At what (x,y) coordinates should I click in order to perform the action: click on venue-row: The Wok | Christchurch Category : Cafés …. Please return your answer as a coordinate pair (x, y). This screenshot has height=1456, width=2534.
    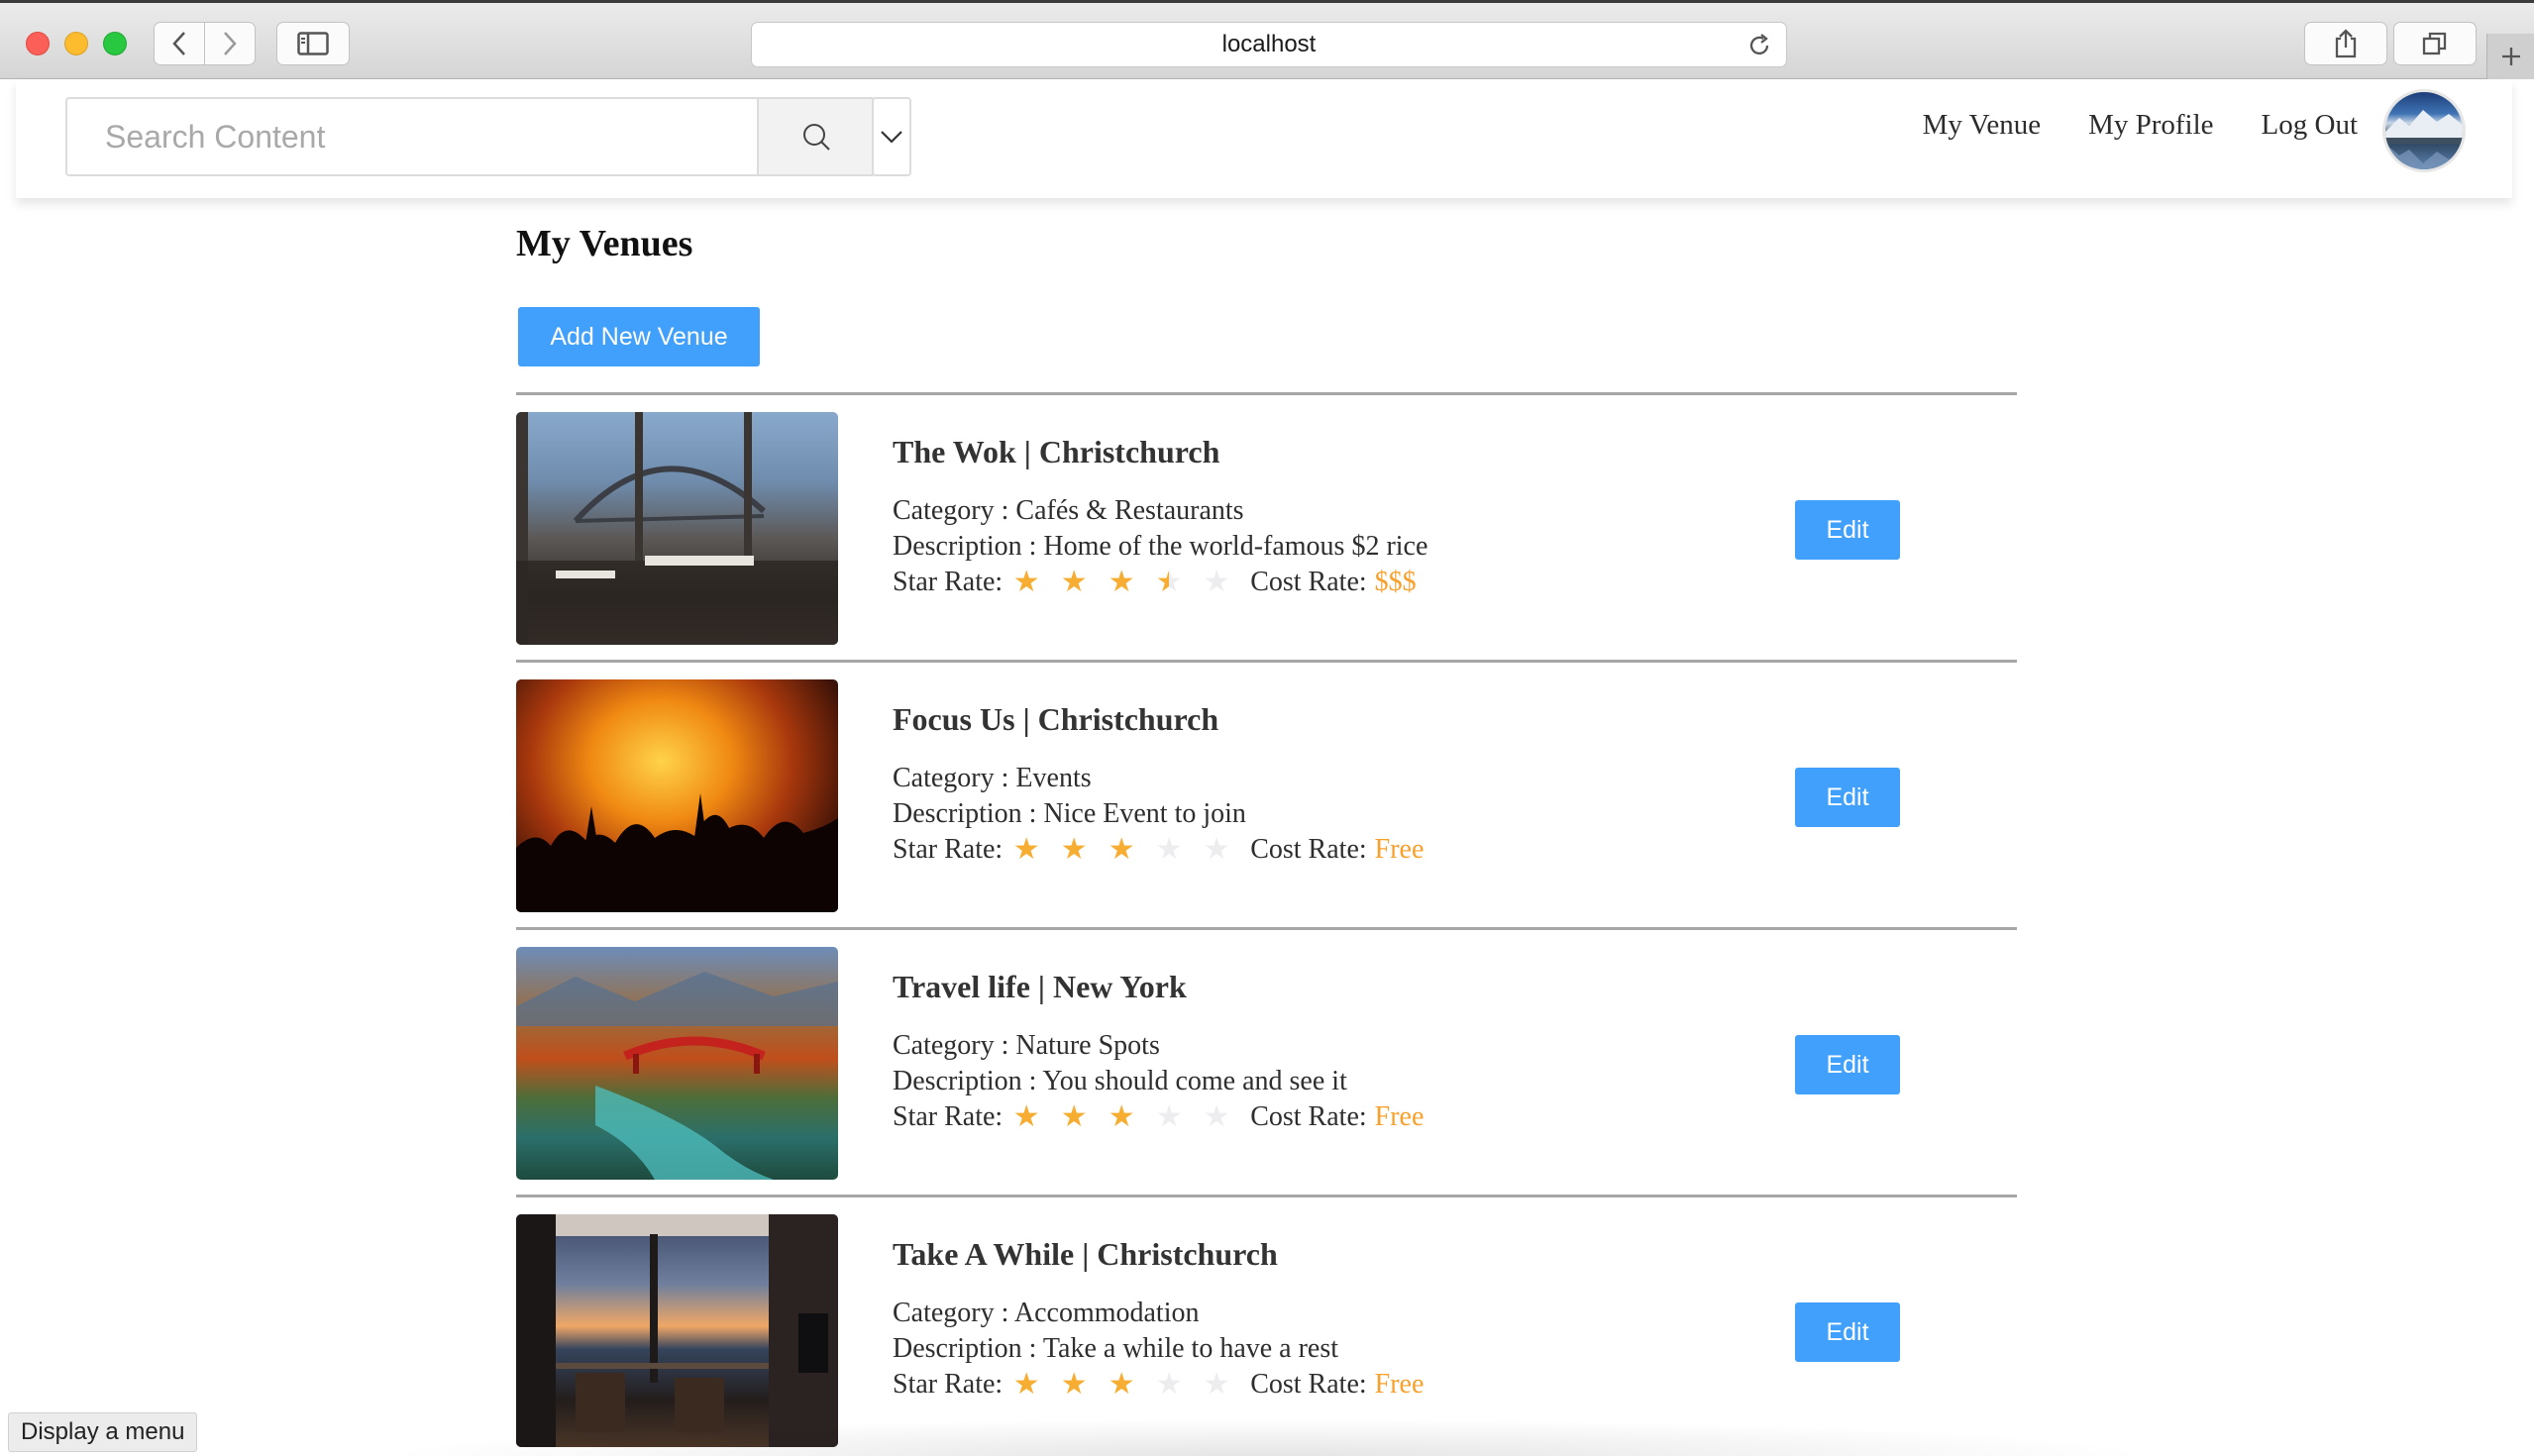
    Looking at the image, I should click on (1266, 526).